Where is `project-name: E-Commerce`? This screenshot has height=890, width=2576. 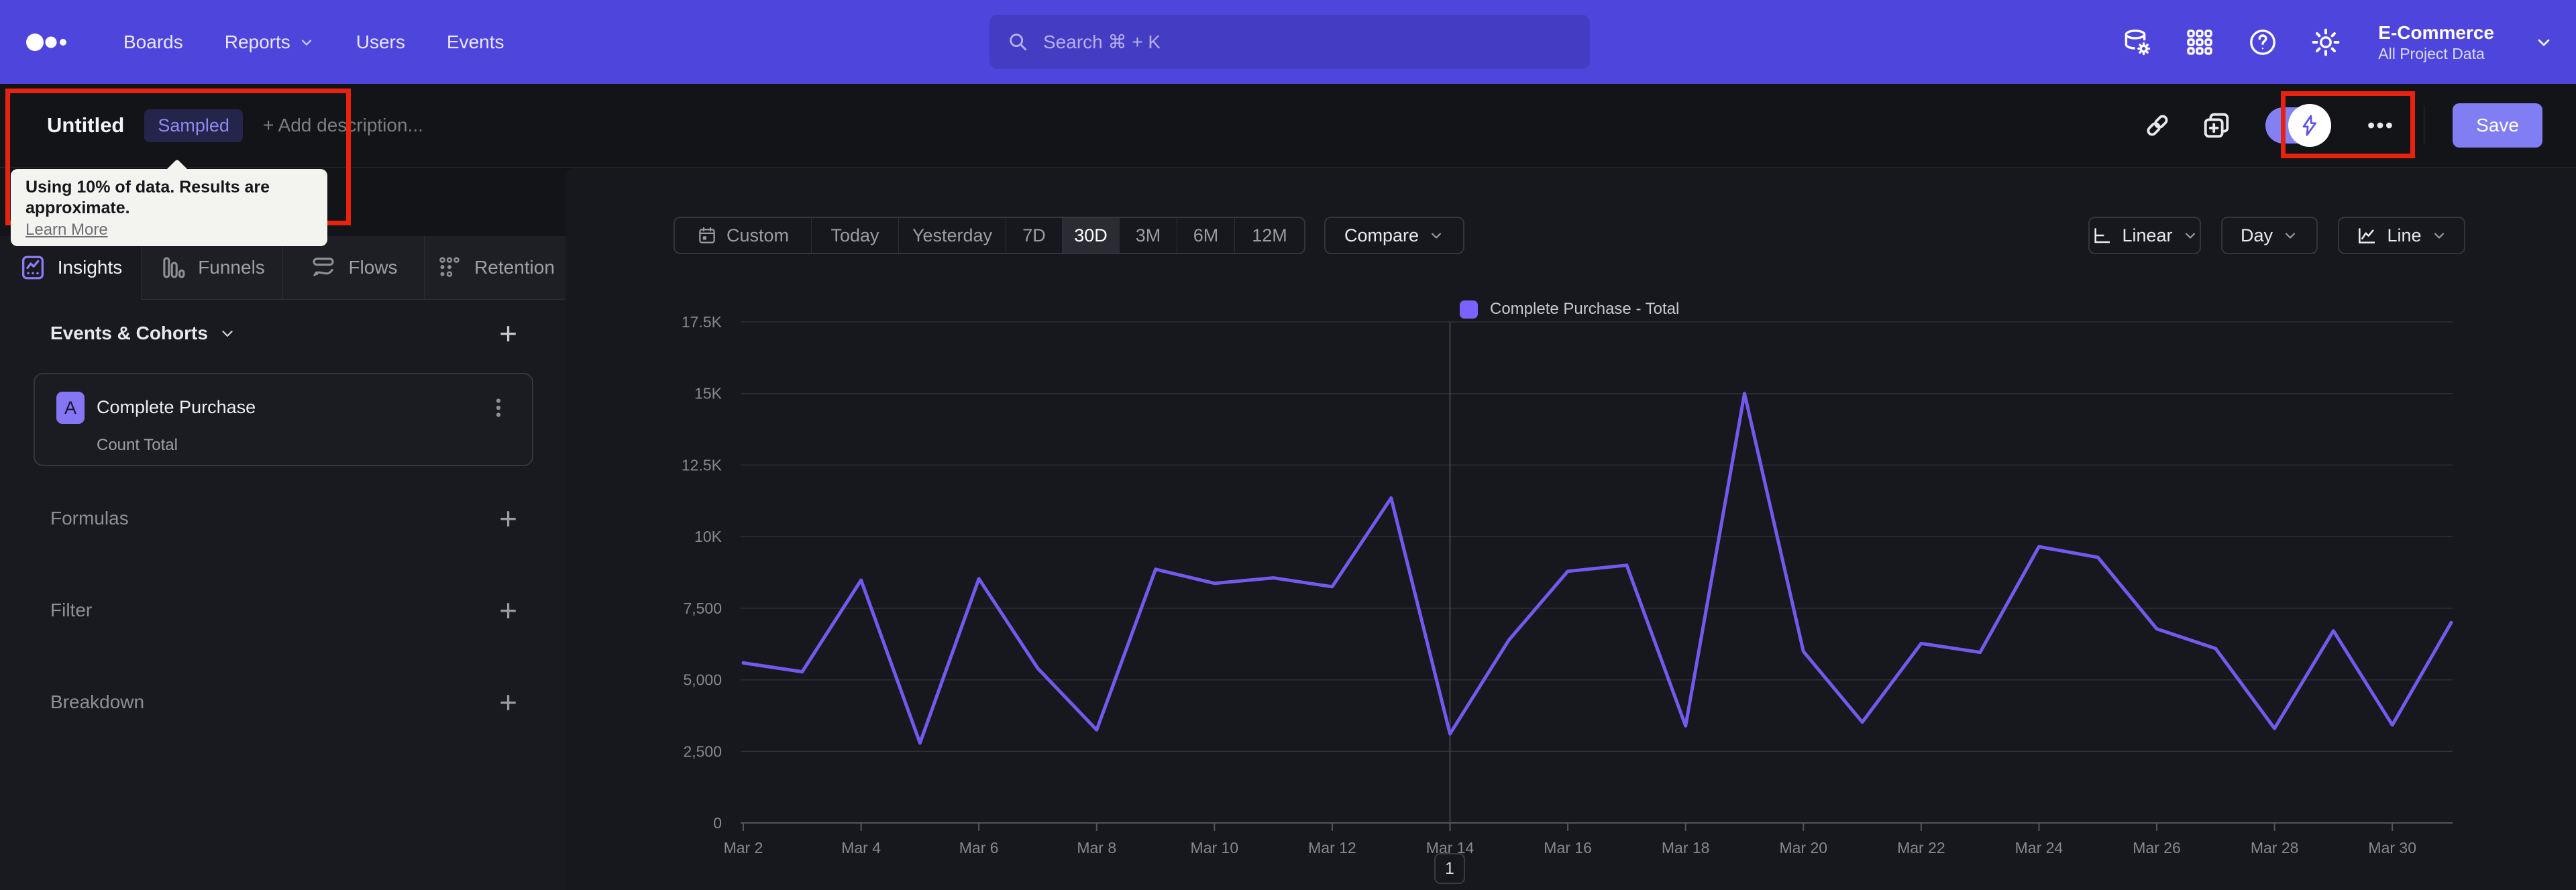
project-name: E-Commerce is located at coordinates (2436, 32).